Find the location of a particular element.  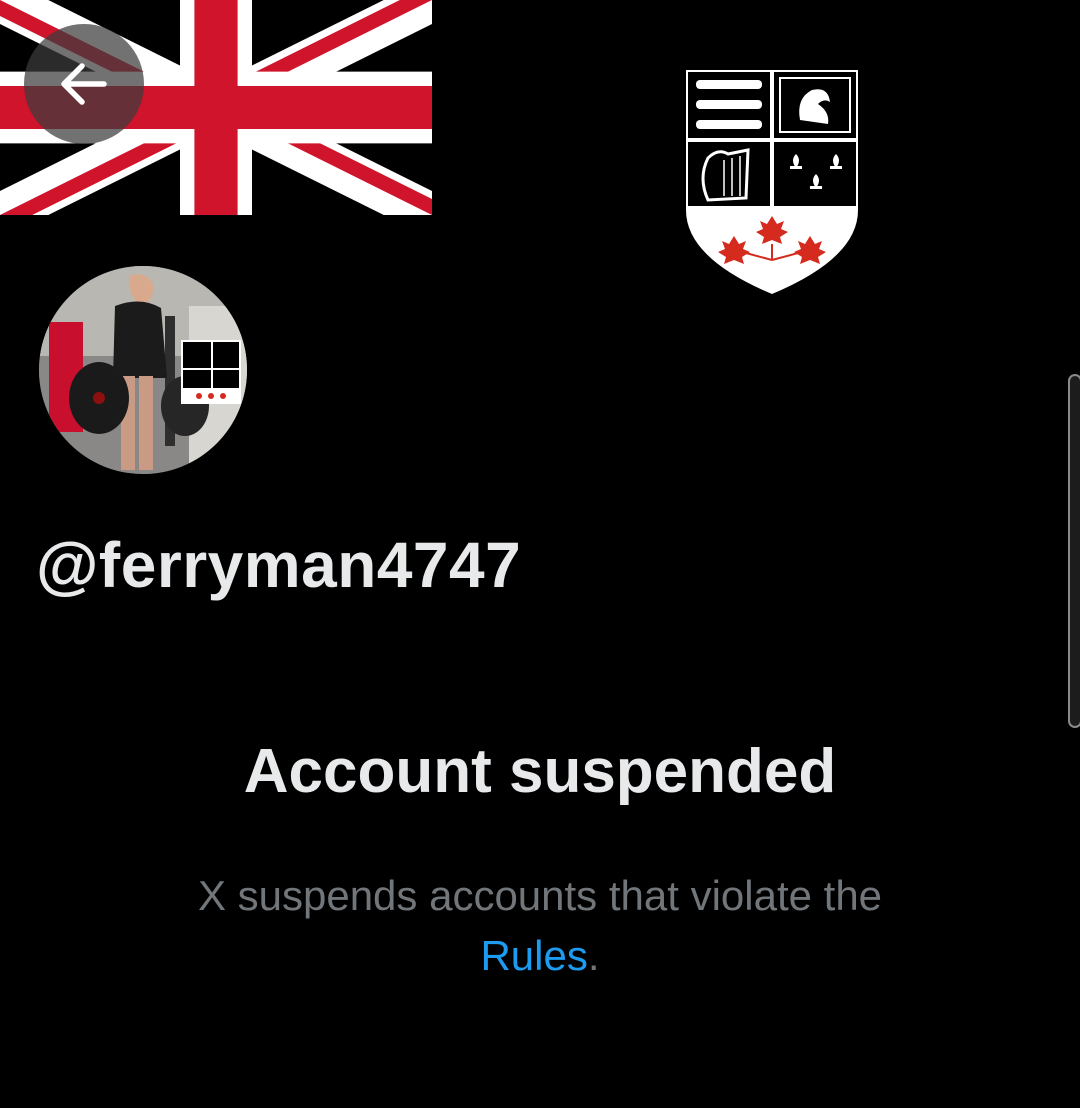

arrow-left-icon is located at coordinates (84, 84).